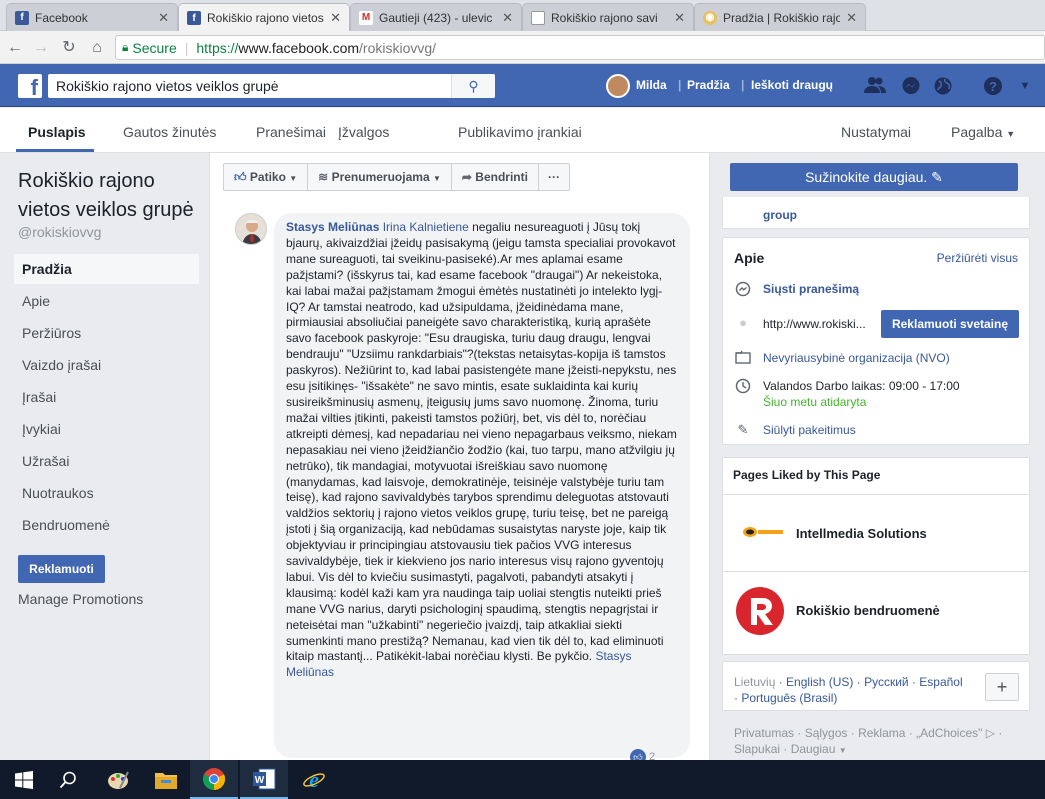 The height and width of the screenshot is (799, 1045). I want to click on sidebar-item-uzrasai: Užrašai, so click(106, 461).